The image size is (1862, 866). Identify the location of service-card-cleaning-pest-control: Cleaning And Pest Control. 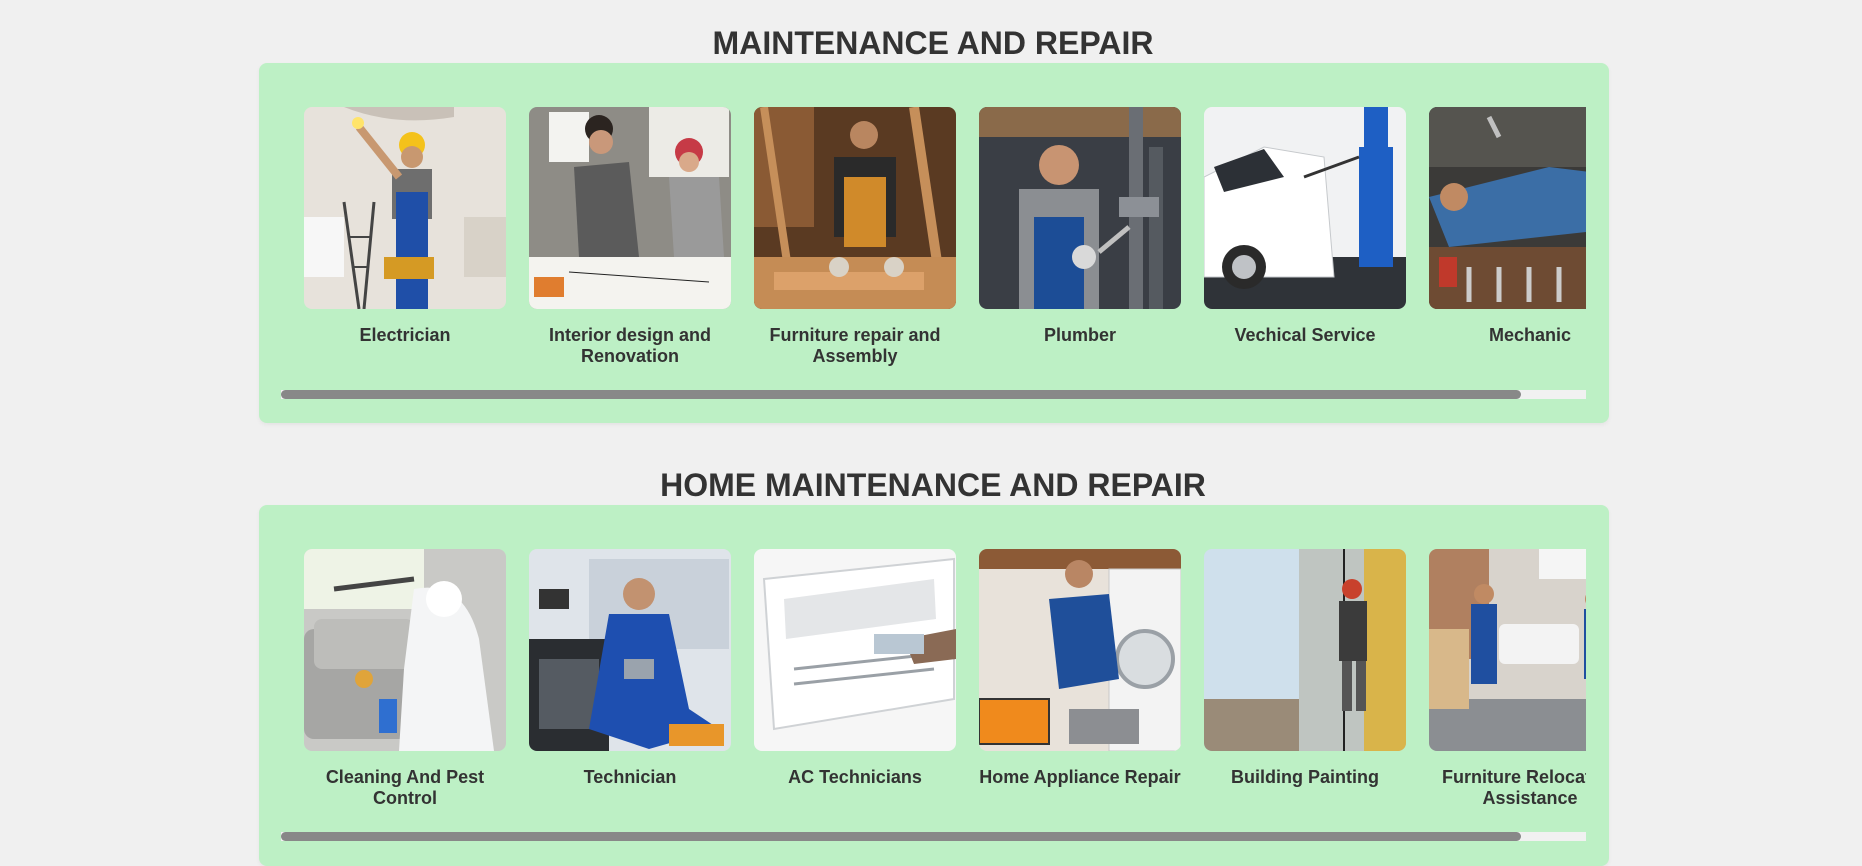
(405, 679).